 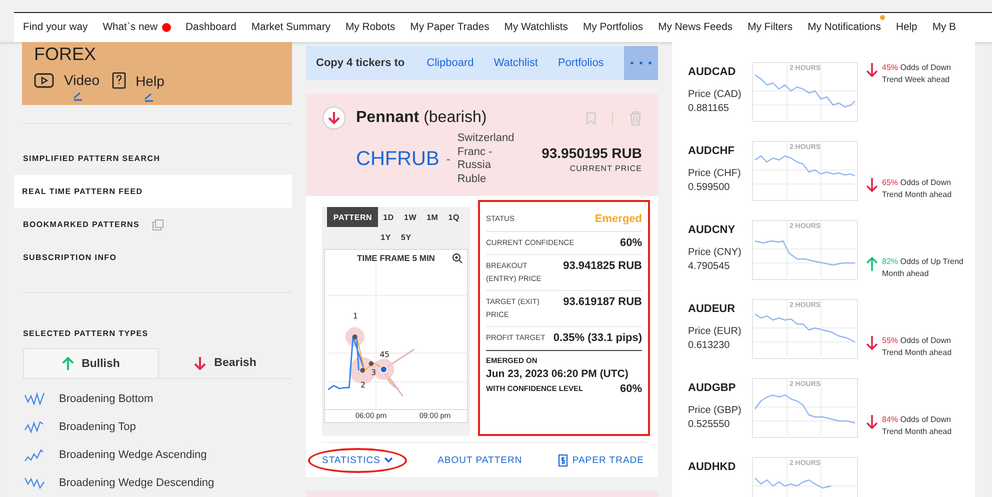 What do you see at coordinates (613, 27) in the screenshot?
I see `nav-link: My Portfolios` at bounding box center [613, 27].